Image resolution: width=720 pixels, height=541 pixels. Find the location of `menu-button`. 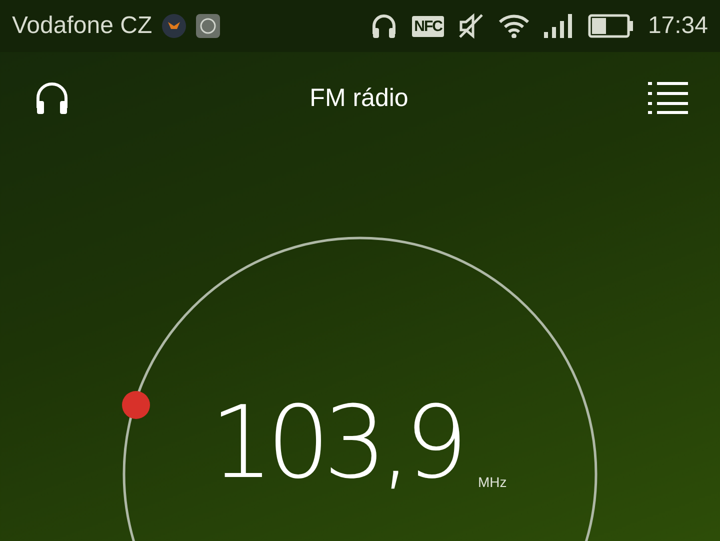

menu-button is located at coordinates (668, 98).